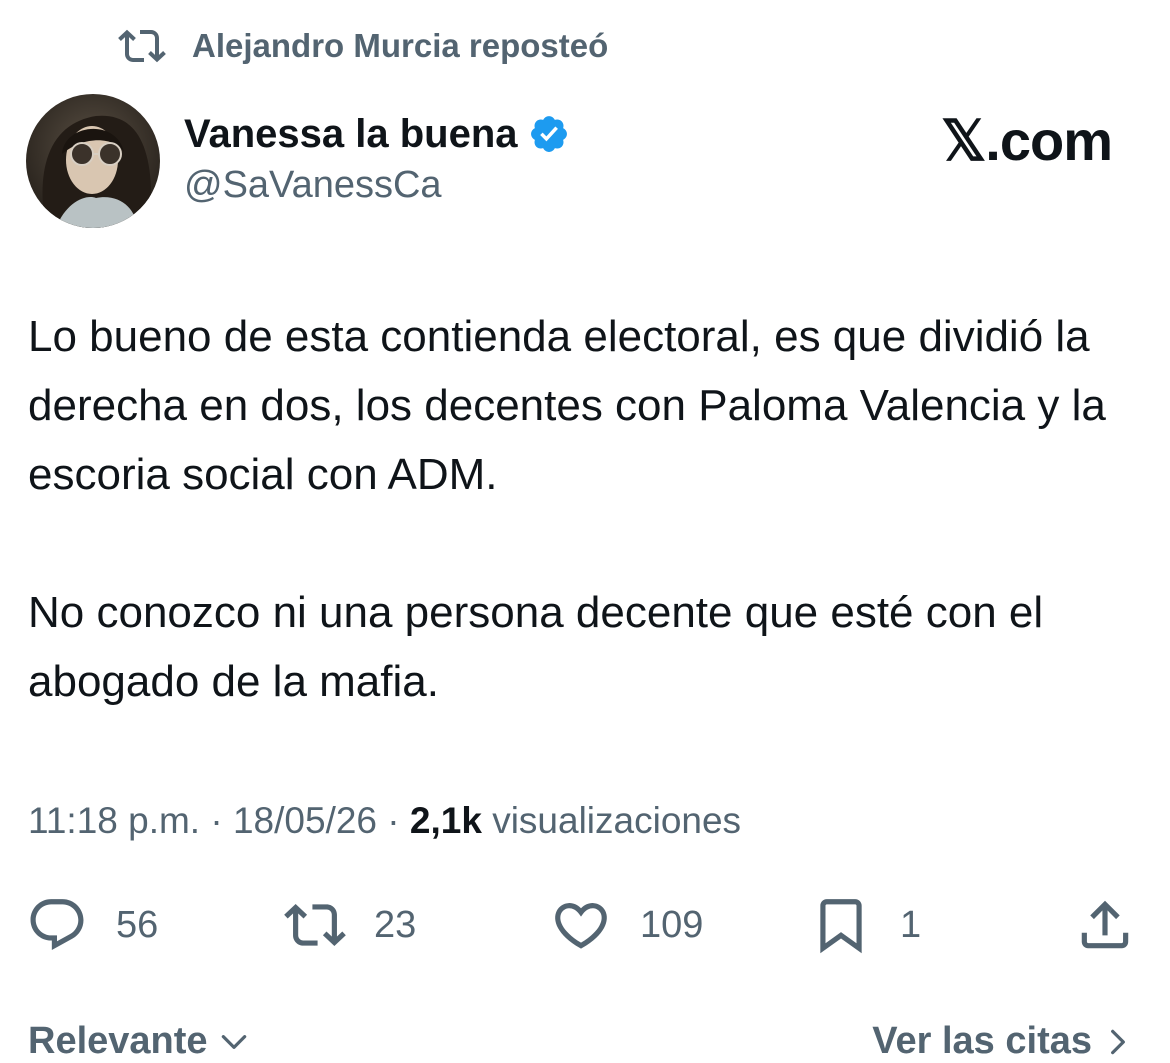 The image size is (1170, 1063). I want to click on repost-button: 23, so click(350, 925).